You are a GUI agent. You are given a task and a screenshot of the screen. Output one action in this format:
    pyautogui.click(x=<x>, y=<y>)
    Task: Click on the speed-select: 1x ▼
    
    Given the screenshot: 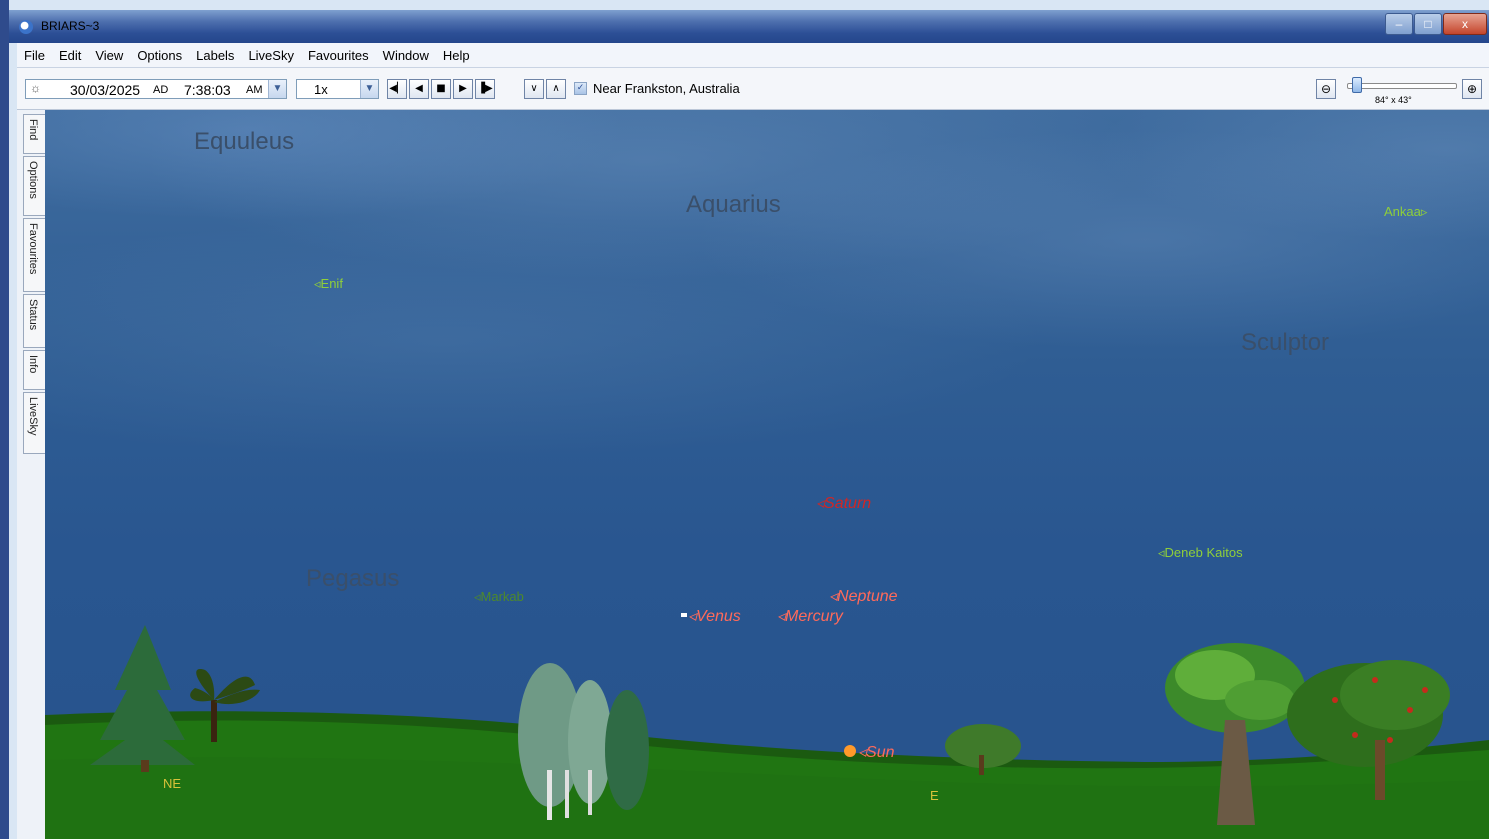 What is the action you would take?
    pyautogui.click(x=337, y=89)
    